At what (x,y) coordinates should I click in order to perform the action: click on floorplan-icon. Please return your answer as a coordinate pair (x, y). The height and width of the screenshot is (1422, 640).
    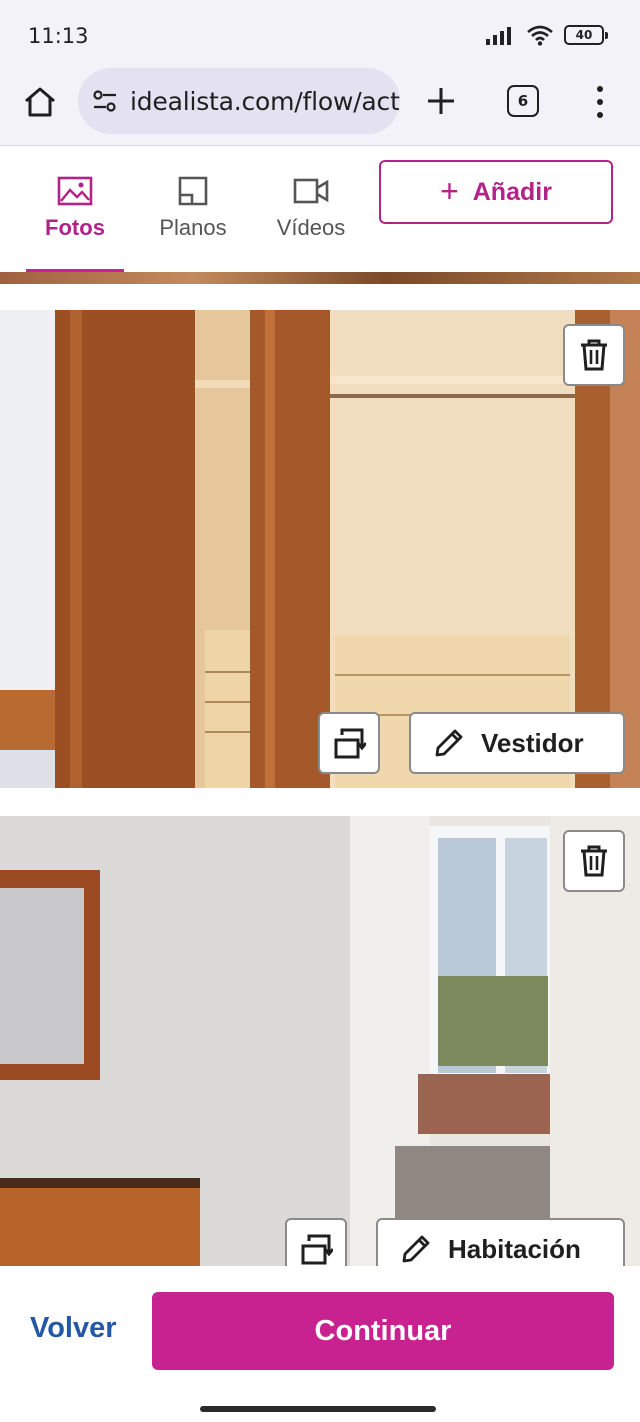
    Looking at the image, I should click on (193, 191).